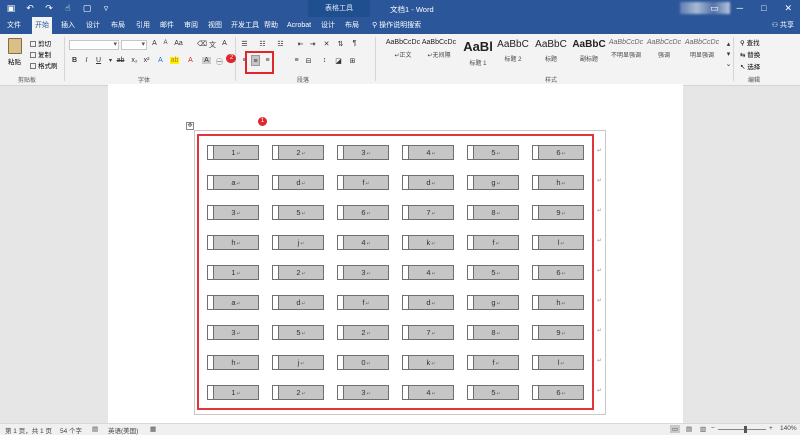 The height and width of the screenshot is (435, 800). Describe the element at coordinates (14, 61) in the screenshot. I see `paste-button-label: 粘贴` at that location.